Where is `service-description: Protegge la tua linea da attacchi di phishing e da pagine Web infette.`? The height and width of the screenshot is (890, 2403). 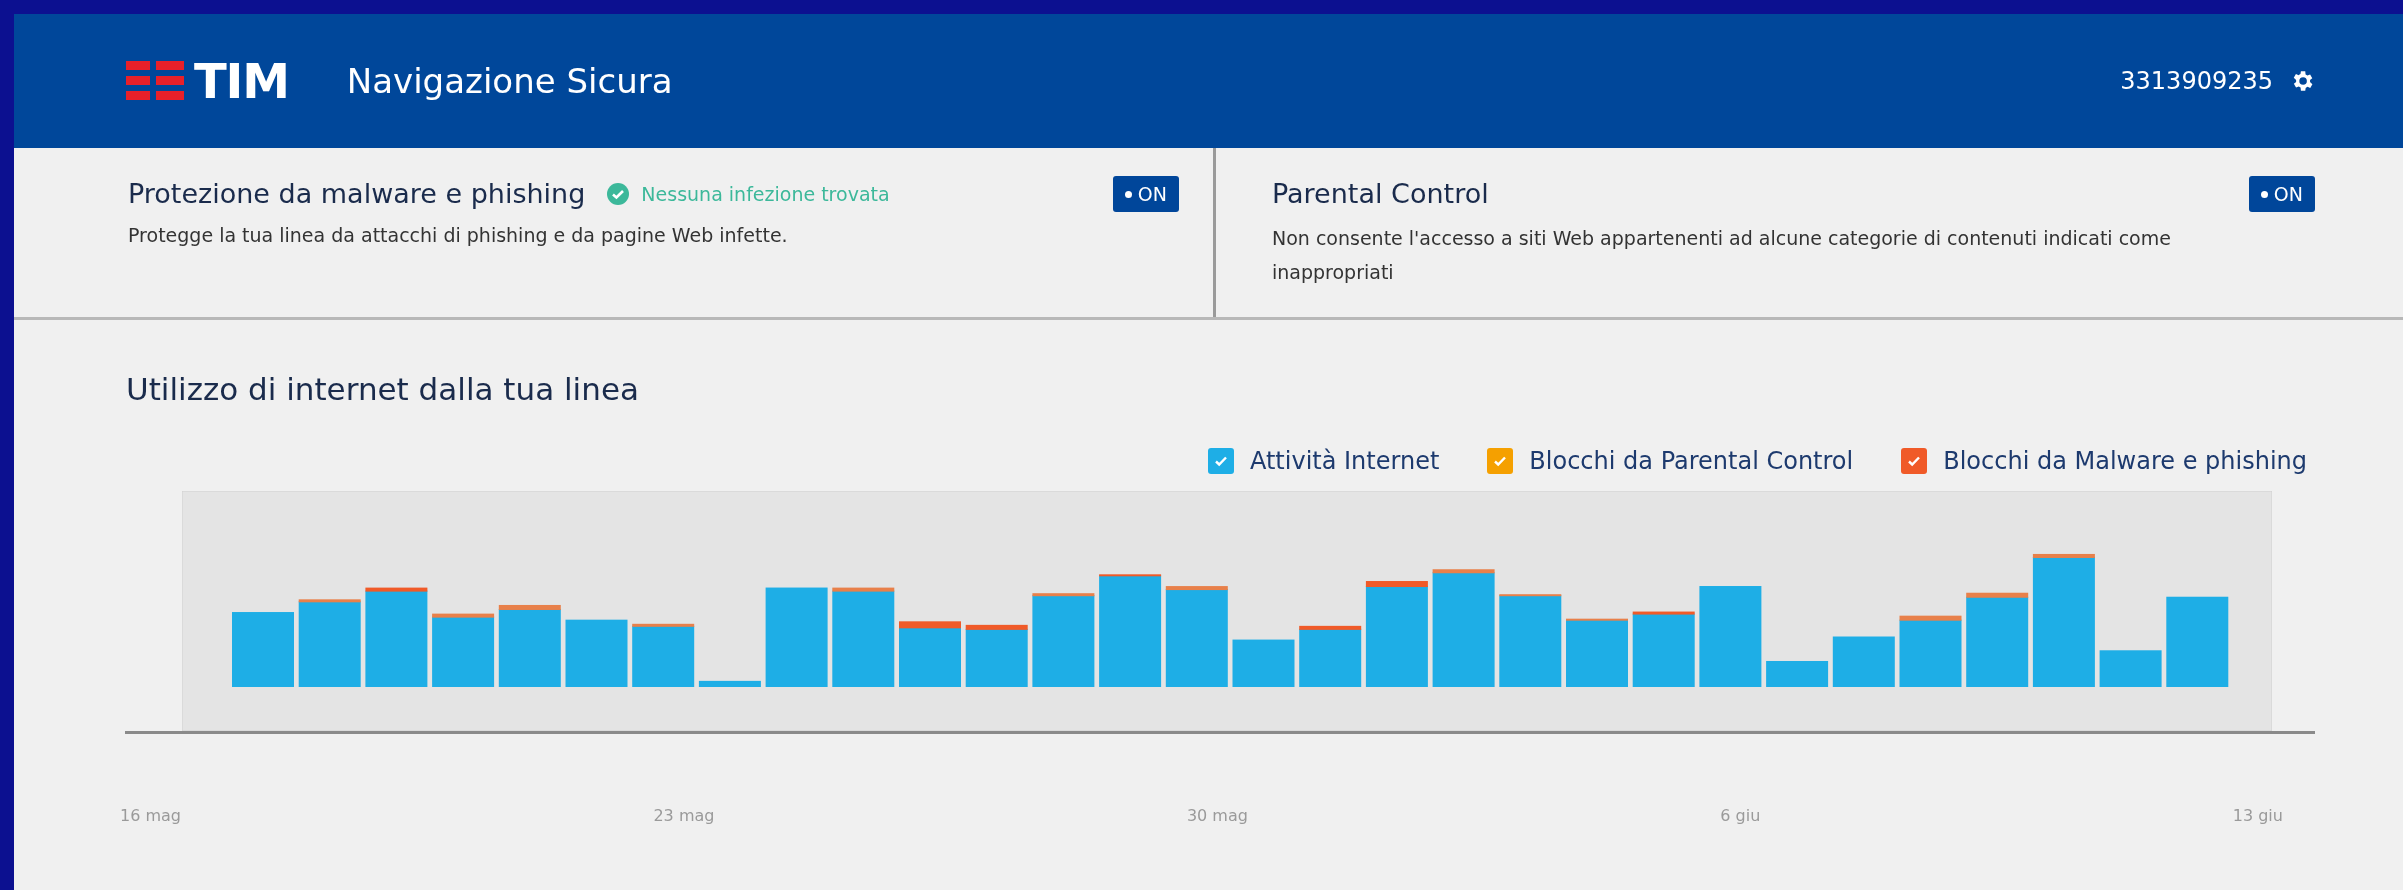
service-description: Protegge la tua linea da attacchi di phishing e da pagine Web infette. is located at coordinates (458, 235).